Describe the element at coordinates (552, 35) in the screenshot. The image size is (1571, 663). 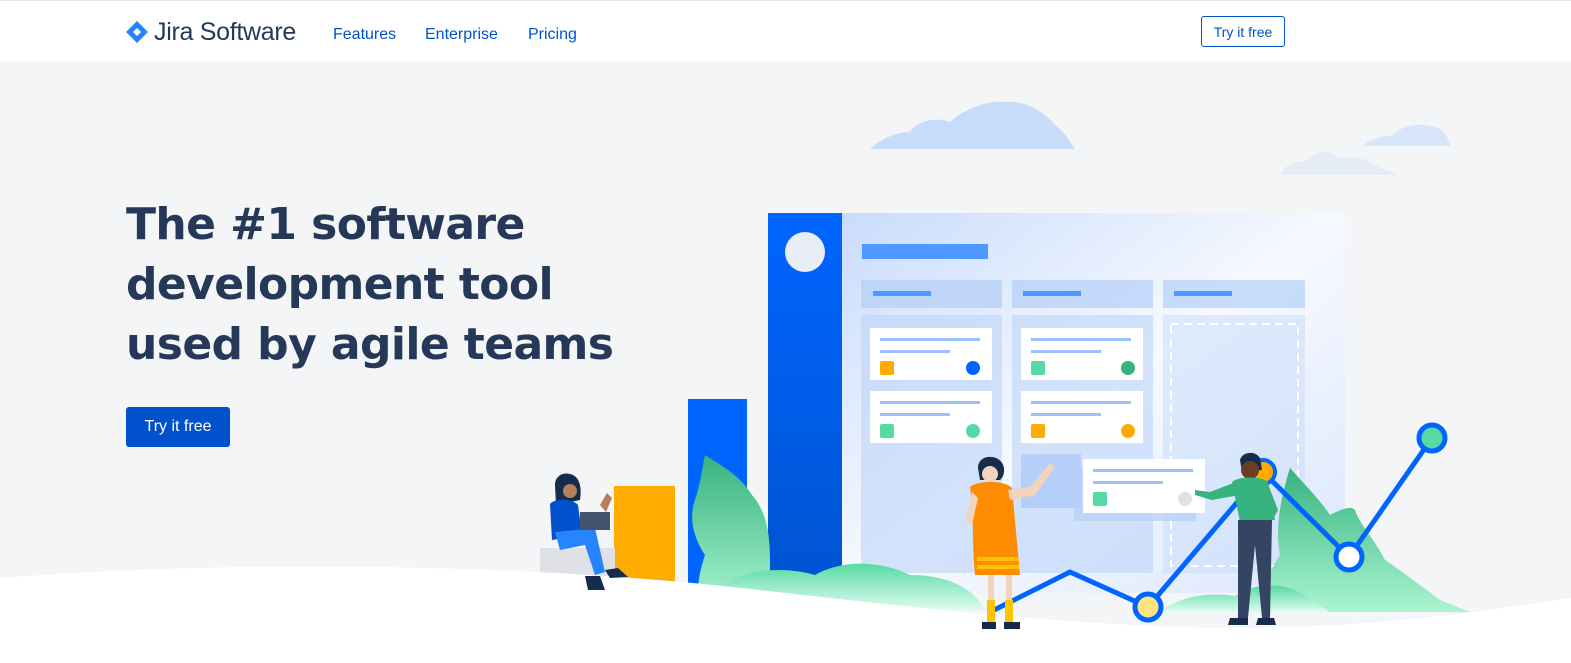
I see `nav-link-pricing: Pricing` at that location.